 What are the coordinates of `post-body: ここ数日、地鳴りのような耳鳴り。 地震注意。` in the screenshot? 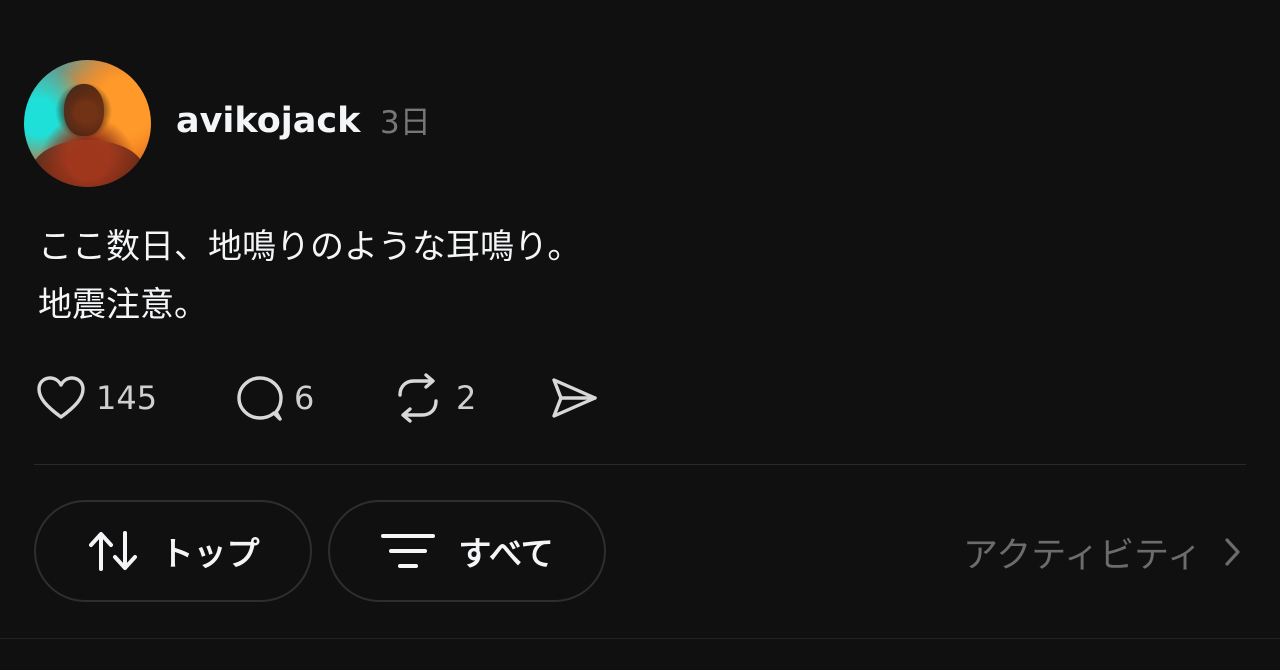 It's located at (309, 276).